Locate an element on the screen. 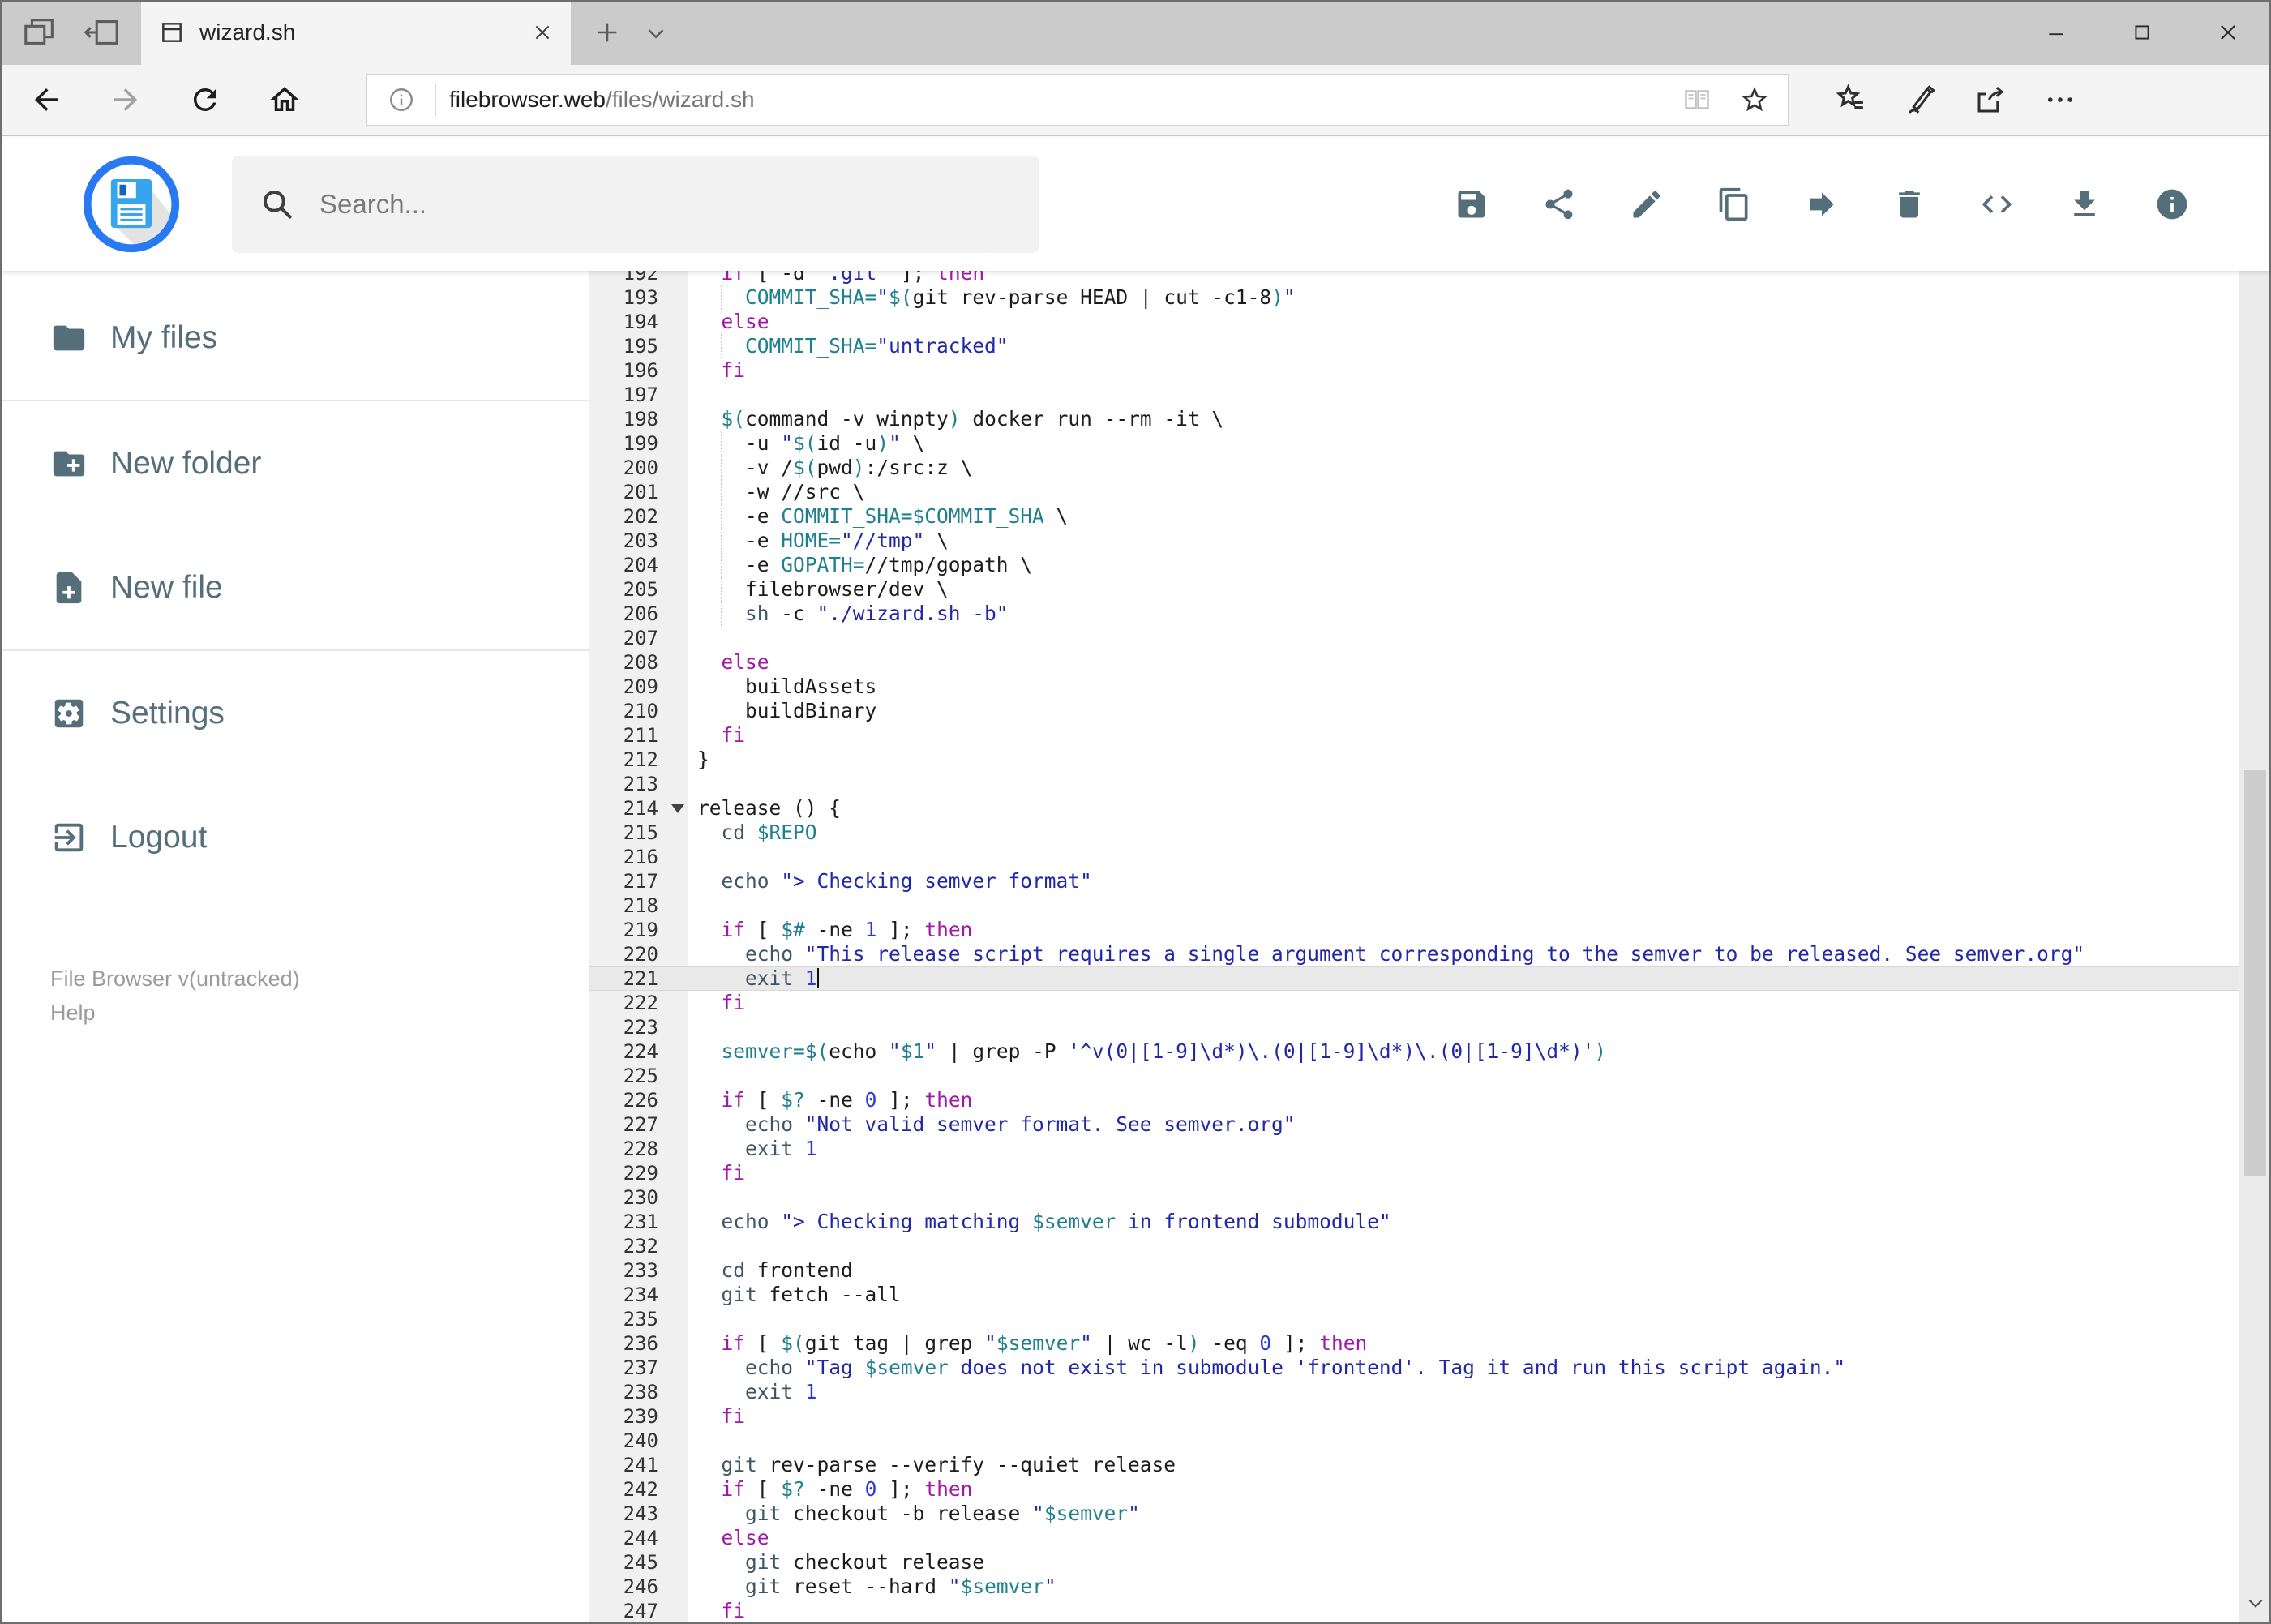 The height and width of the screenshot is (1624, 2271). code-line: 208 else is located at coordinates (1414, 662).